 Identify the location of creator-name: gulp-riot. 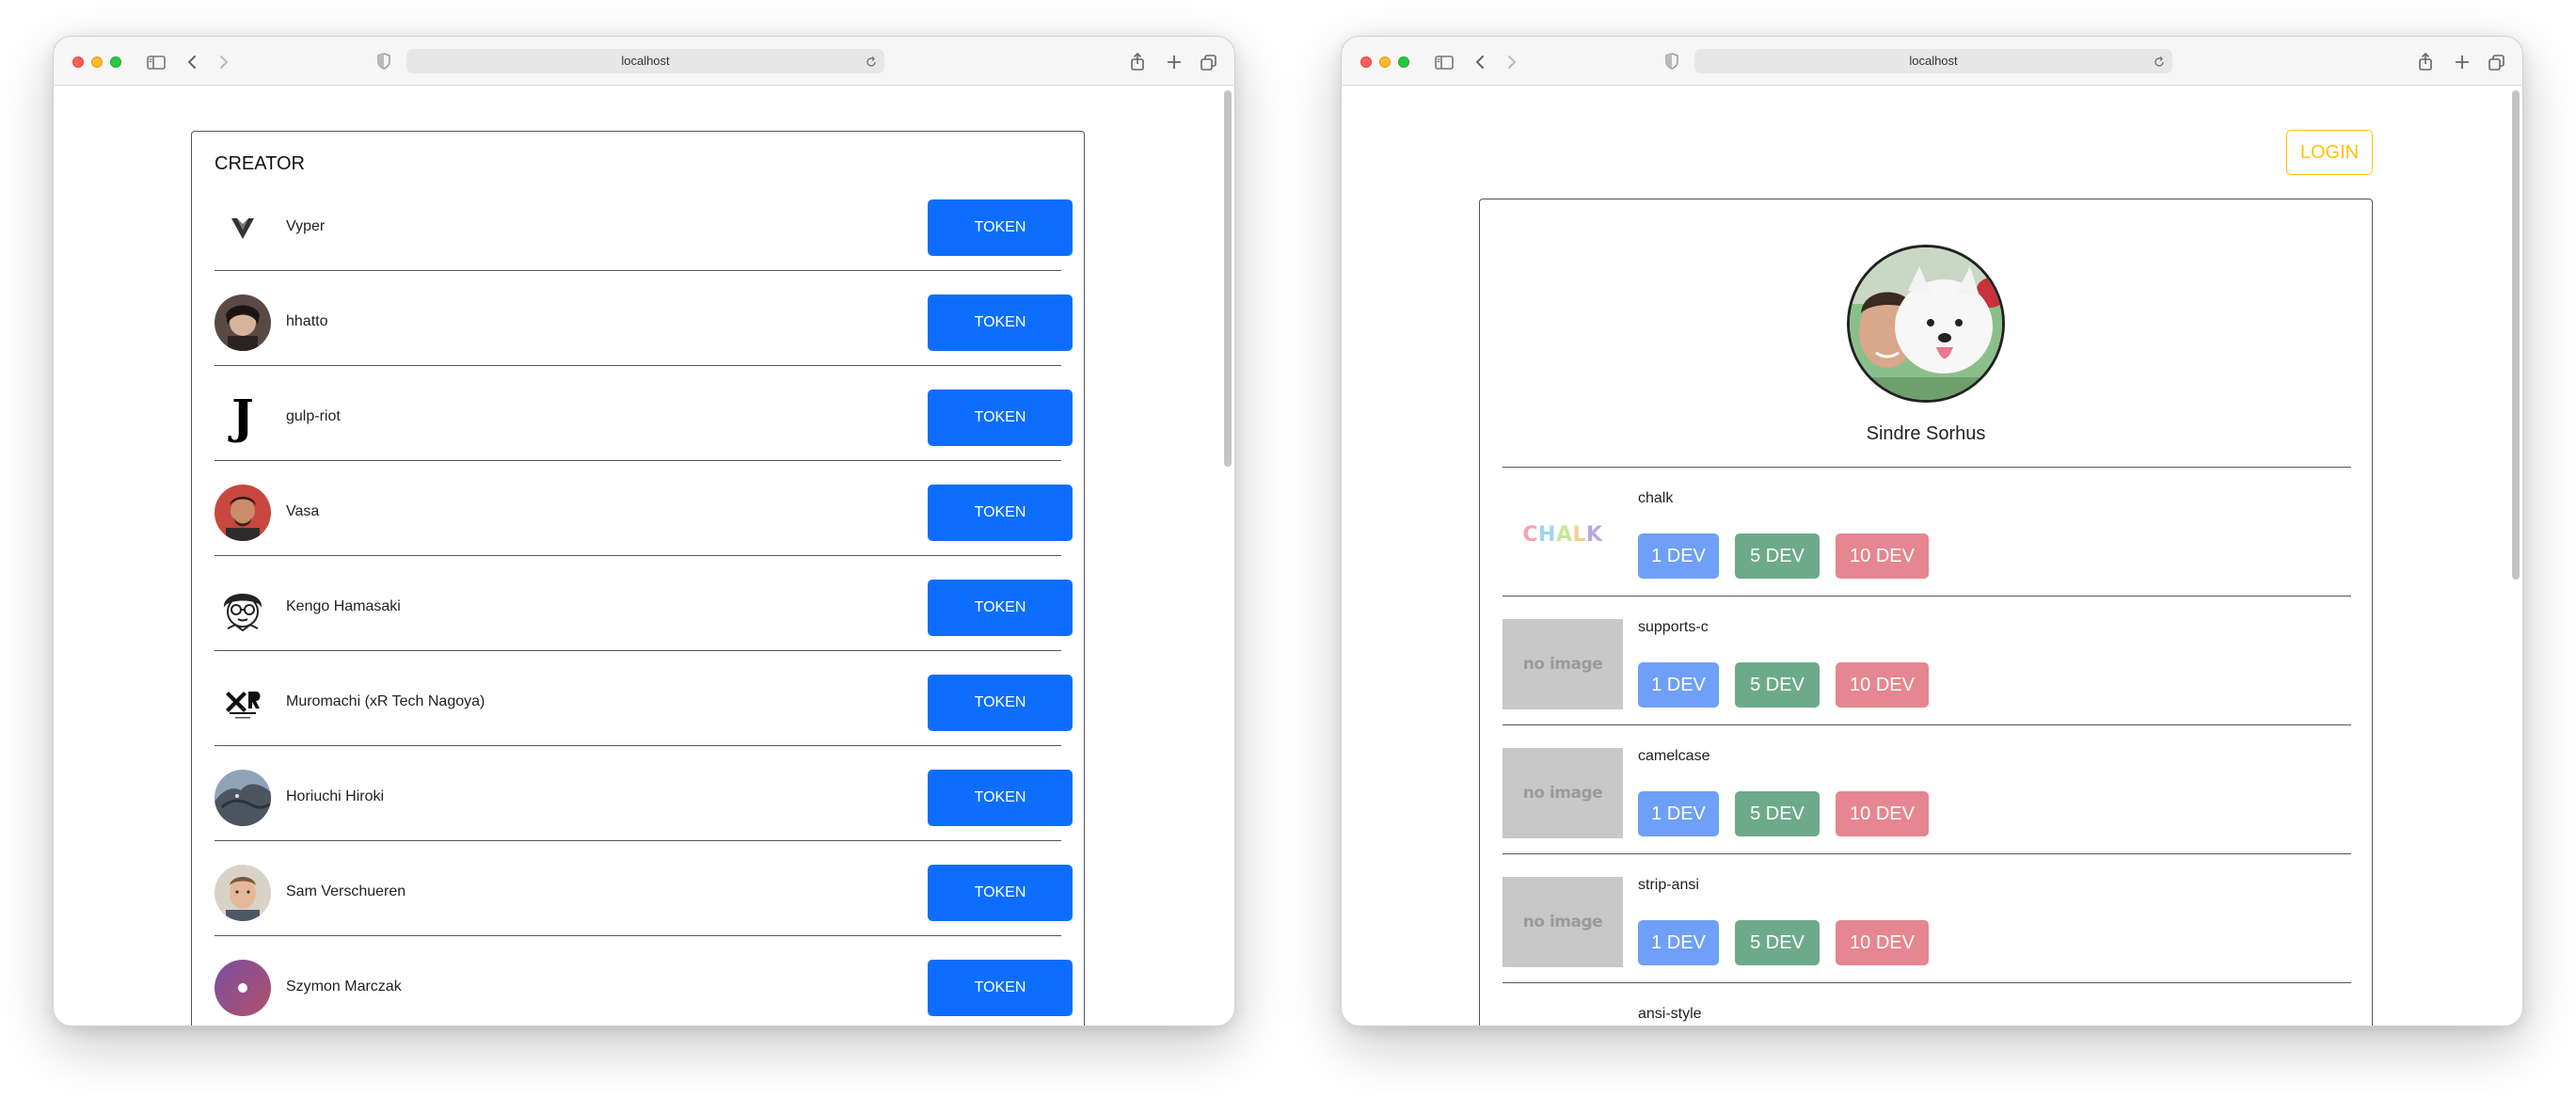
(313, 416).